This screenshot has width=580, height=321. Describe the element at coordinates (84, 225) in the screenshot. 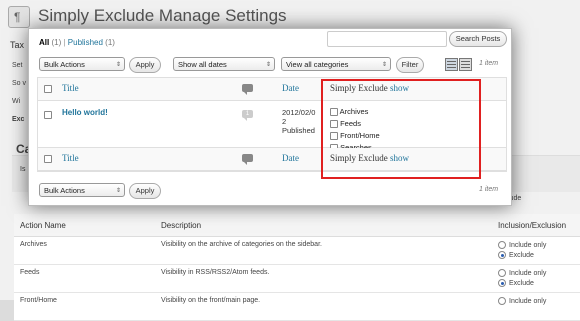

I see `col-action-name: Action Name` at that location.